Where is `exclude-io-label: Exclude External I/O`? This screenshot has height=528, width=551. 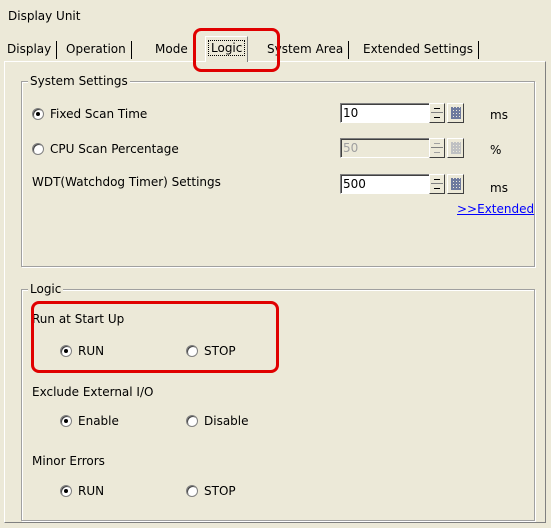 exclude-io-label: Exclude External I/O is located at coordinates (93, 392).